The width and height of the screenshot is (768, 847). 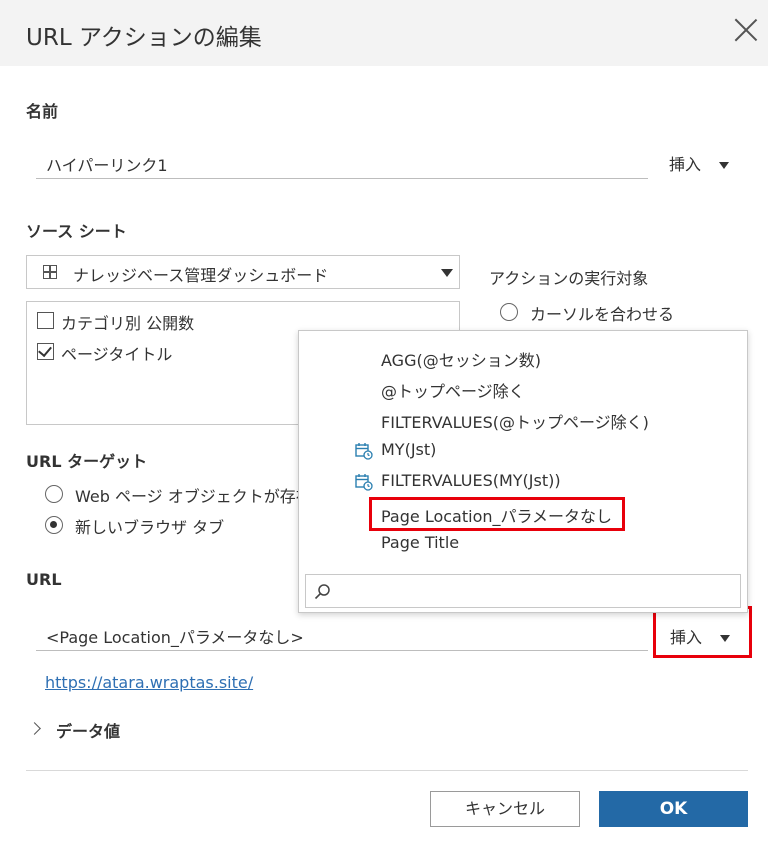 I want to click on dashboard-grid-icon, so click(x=50, y=272).